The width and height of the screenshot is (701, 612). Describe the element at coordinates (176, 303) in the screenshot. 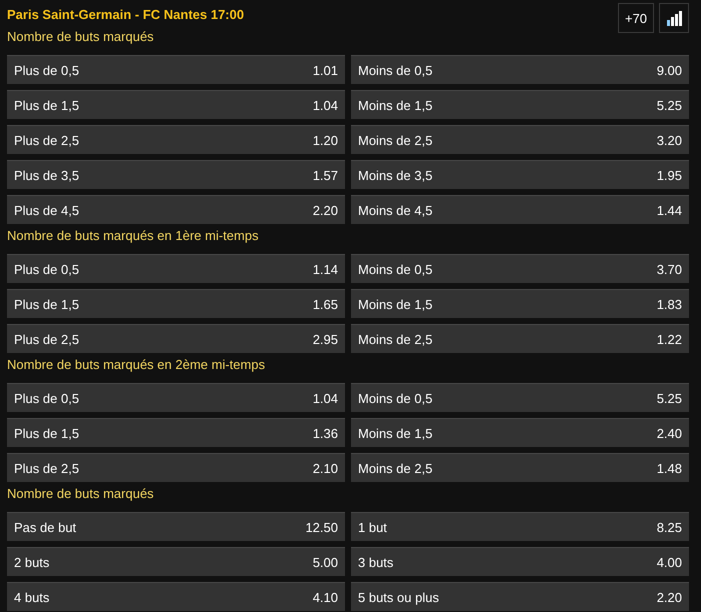

I see `odds-button: Plus de 1,5 1.65` at that location.